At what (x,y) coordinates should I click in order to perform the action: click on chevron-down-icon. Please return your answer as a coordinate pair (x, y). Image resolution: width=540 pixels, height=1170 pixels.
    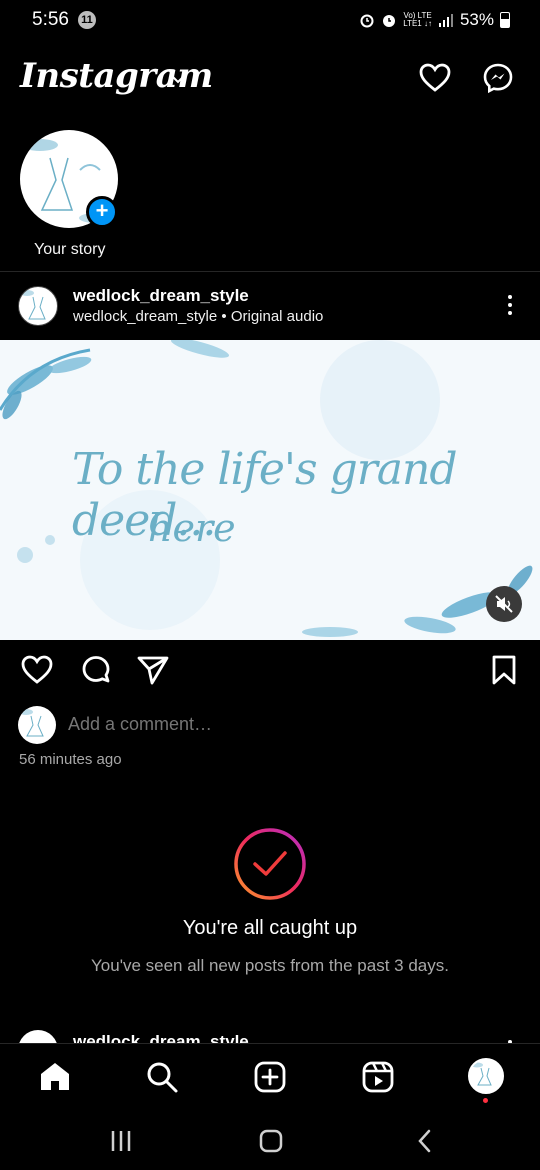
    Looking at the image, I should click on (178, 80).